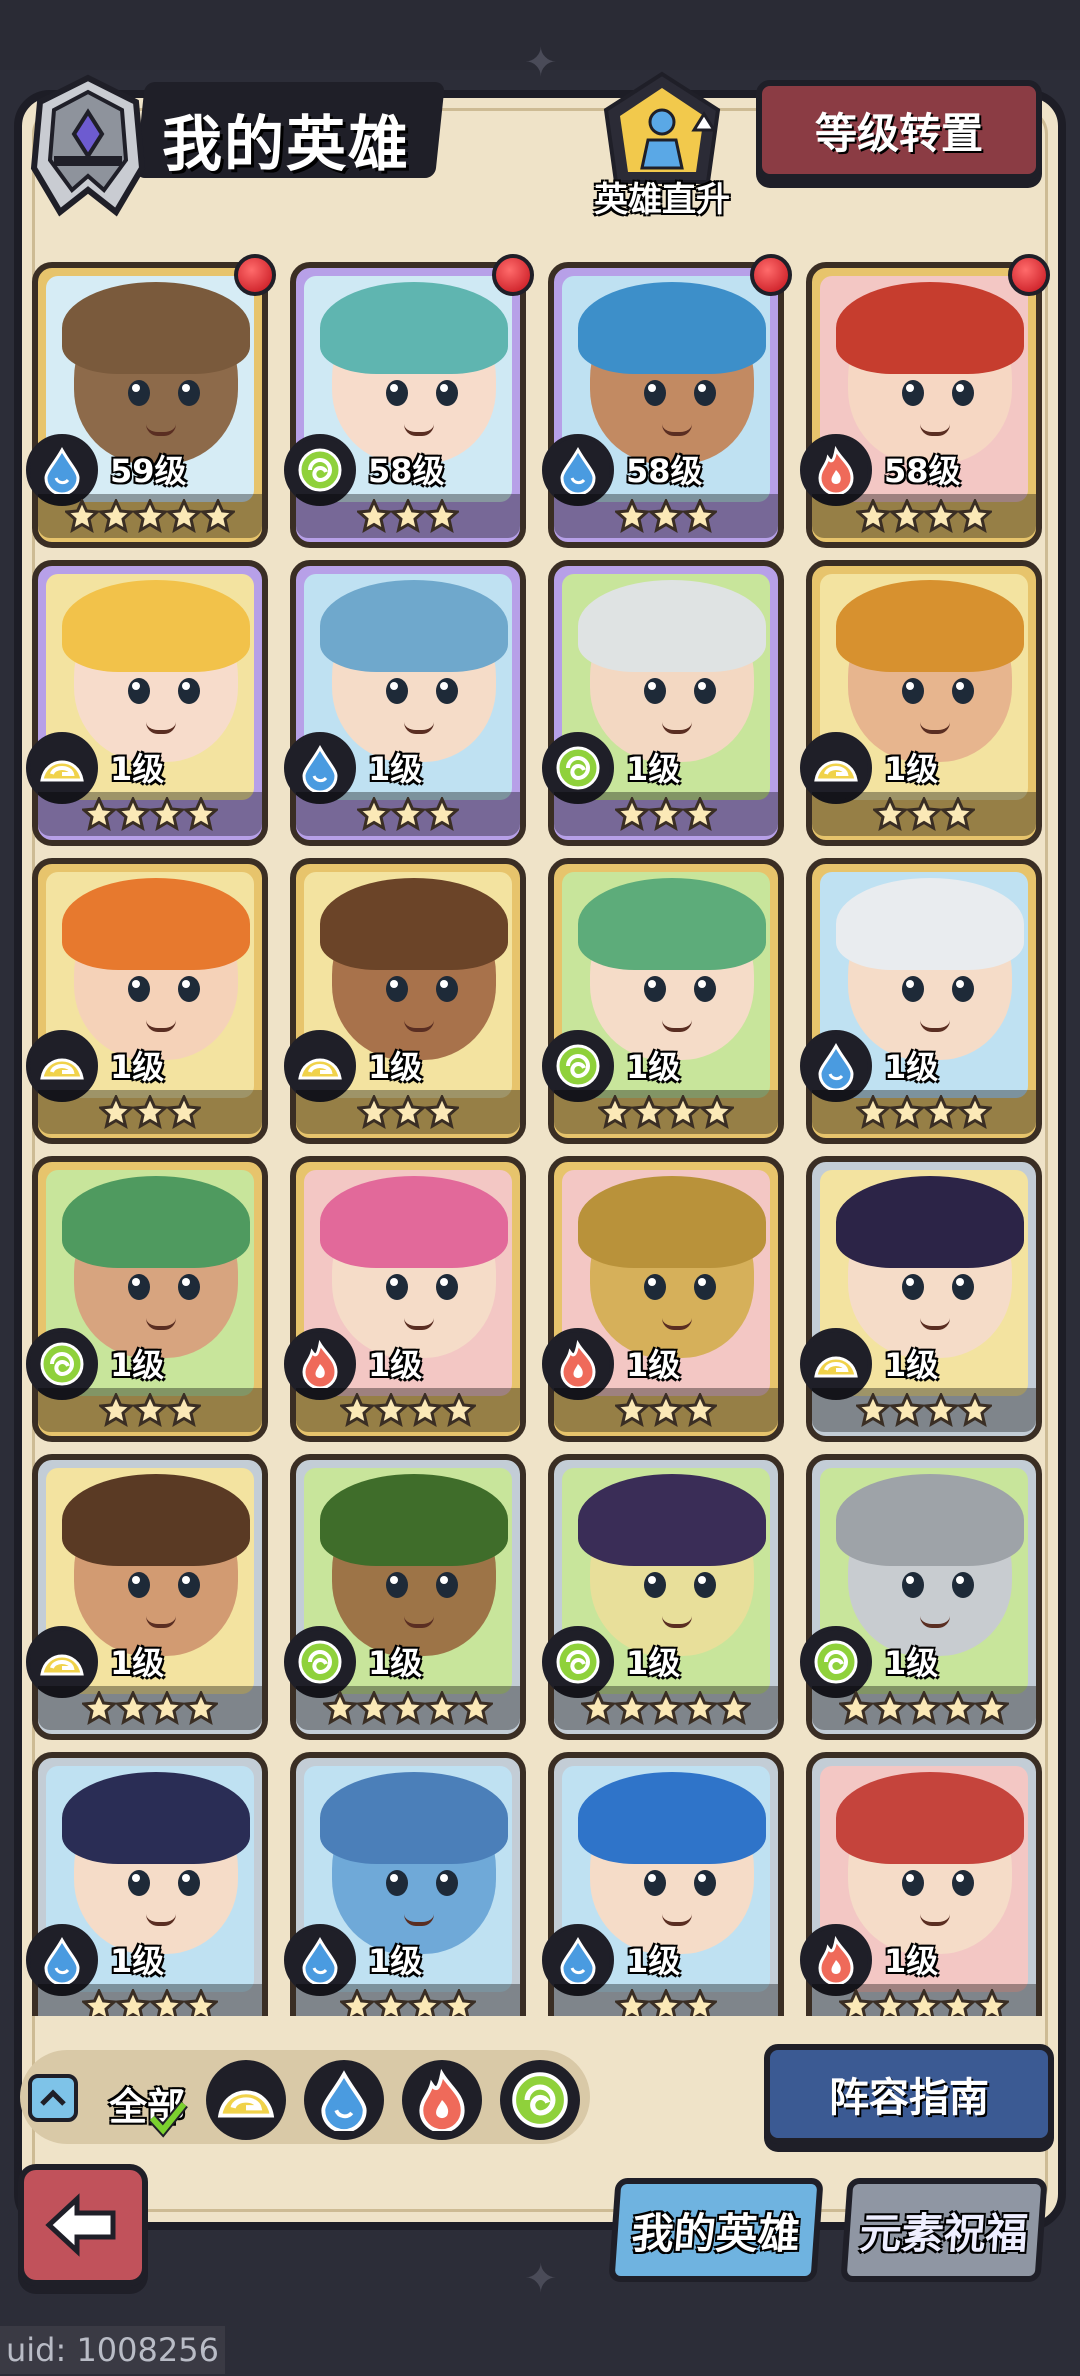 The width and height of the screenshot is (1080, 2376). Describe the element at coordinates (344, 2100) in the screenshot. I see `filter-water-button` at that location.